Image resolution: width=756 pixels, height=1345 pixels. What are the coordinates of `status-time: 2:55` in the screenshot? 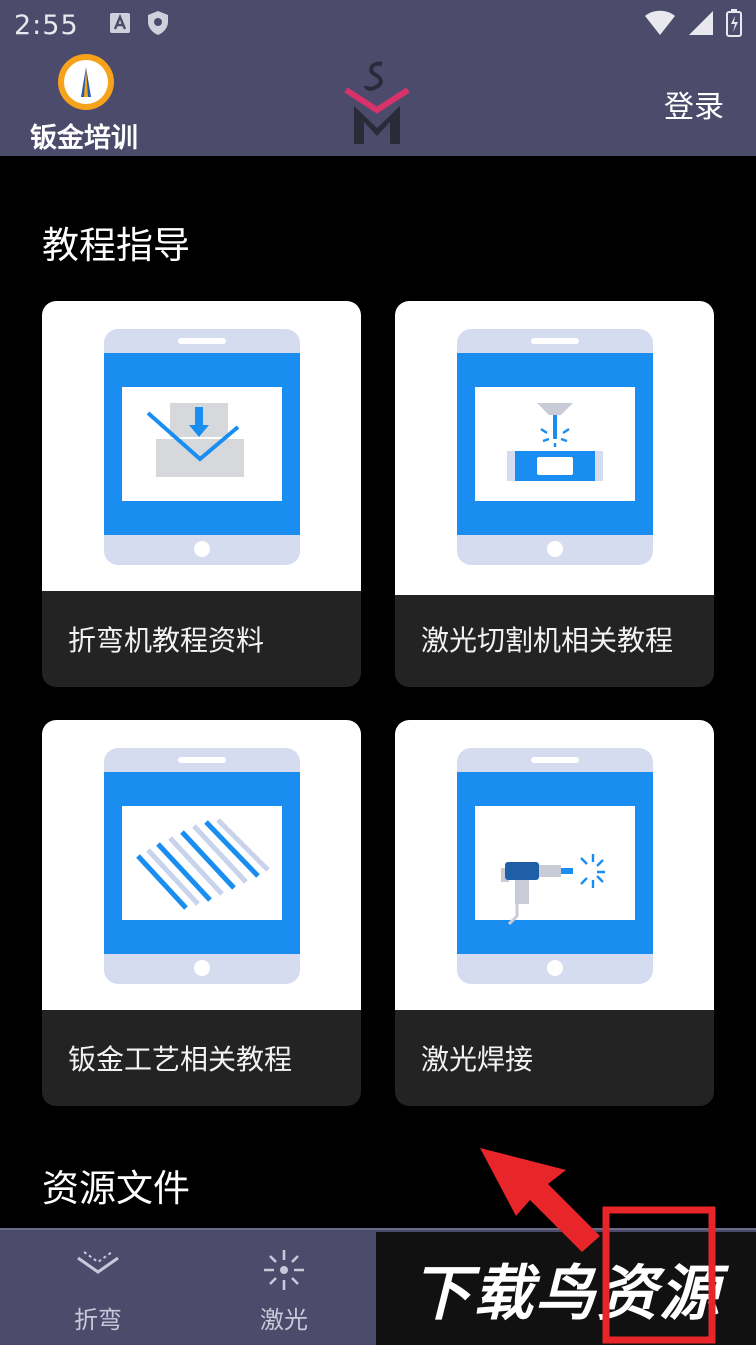 It's located at (46, 25).